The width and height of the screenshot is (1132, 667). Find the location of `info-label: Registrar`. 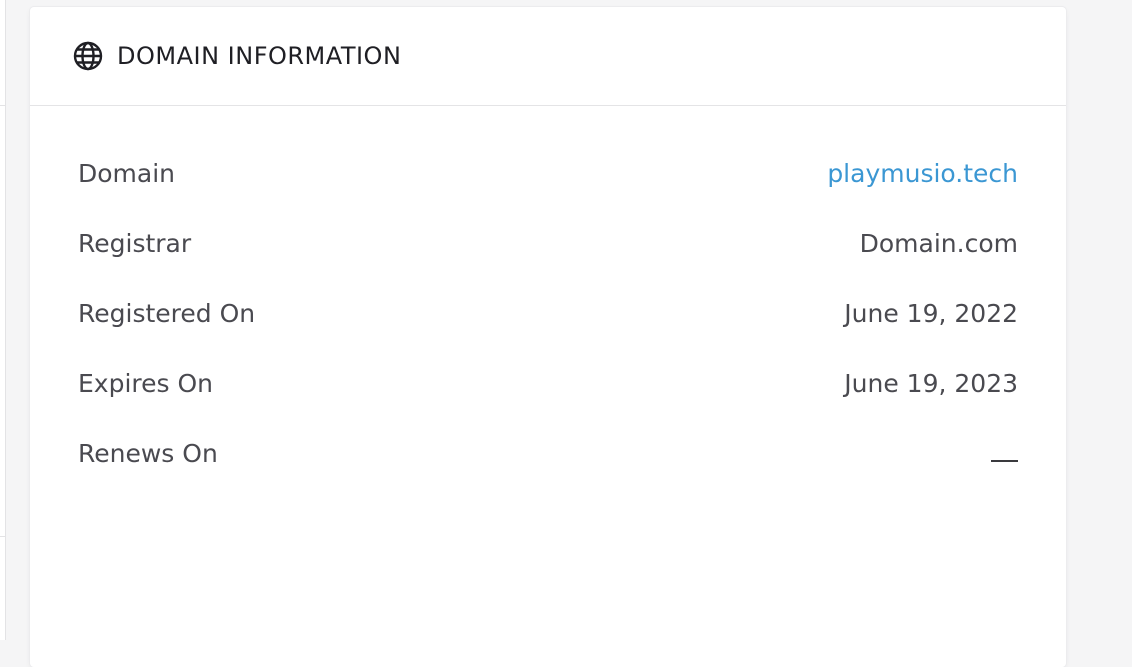

info-label: Registrar is located at coordinates (135, 243).